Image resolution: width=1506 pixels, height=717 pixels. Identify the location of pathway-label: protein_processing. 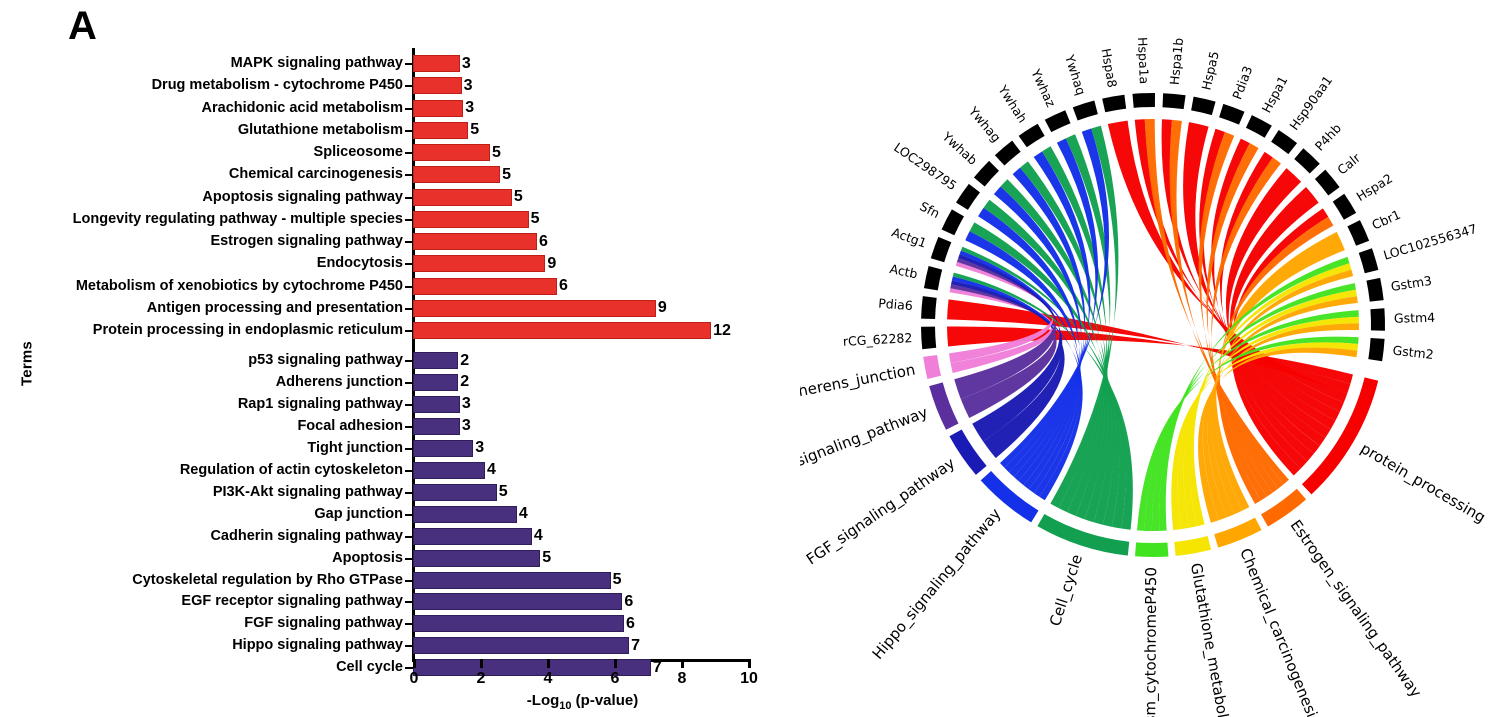
(1423, 483).